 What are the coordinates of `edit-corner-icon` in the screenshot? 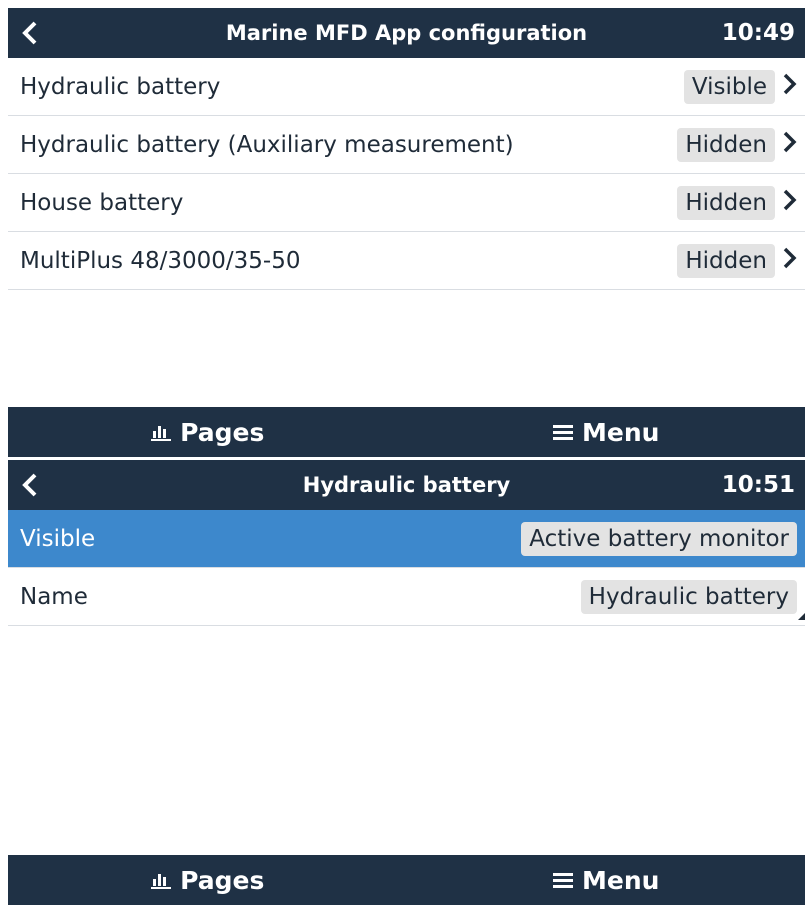 It's located at (801, 616).